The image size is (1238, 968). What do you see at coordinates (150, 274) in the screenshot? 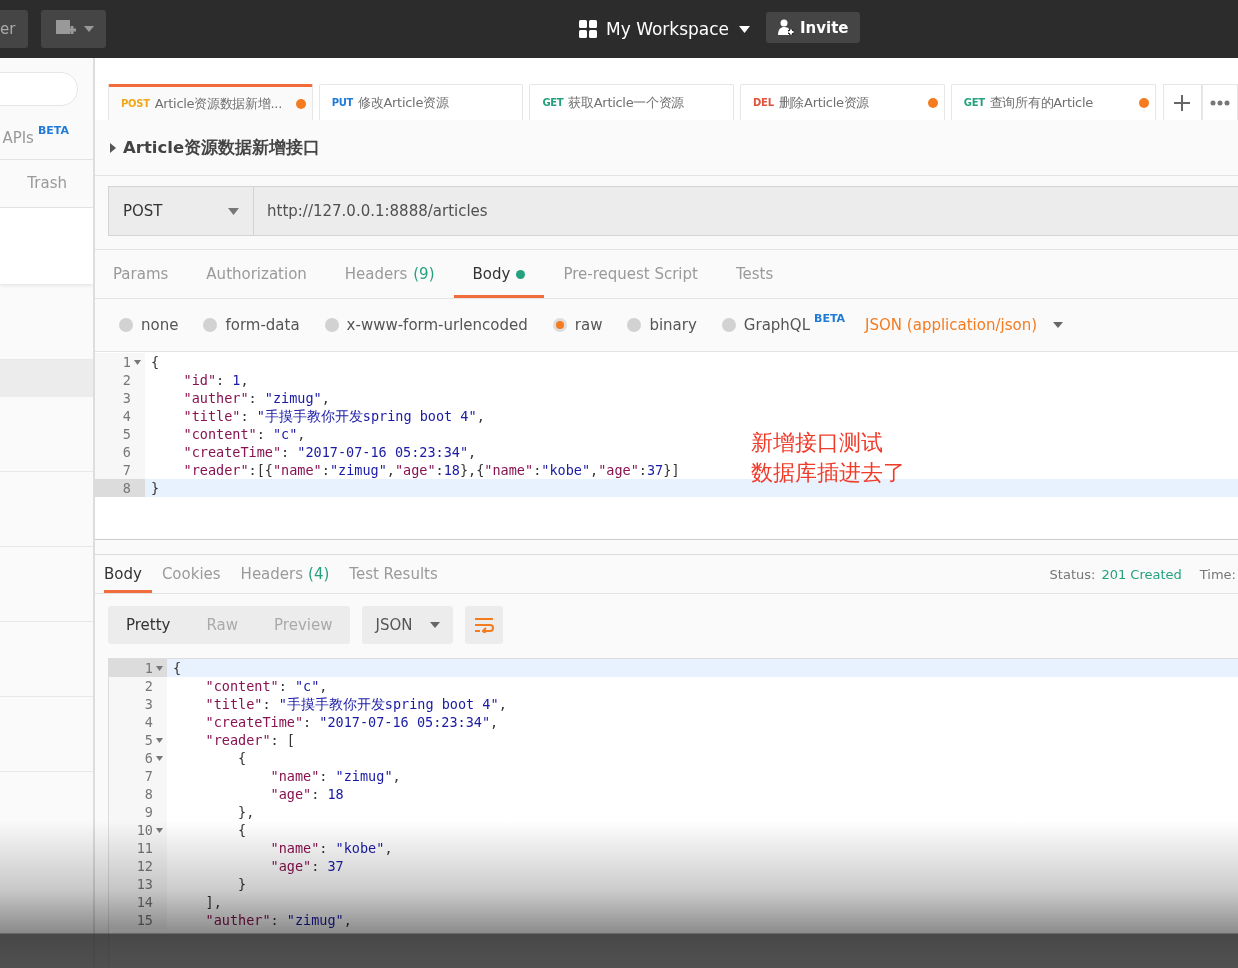
I see `request-section-tab: Params` at bounding box center [150, 274].